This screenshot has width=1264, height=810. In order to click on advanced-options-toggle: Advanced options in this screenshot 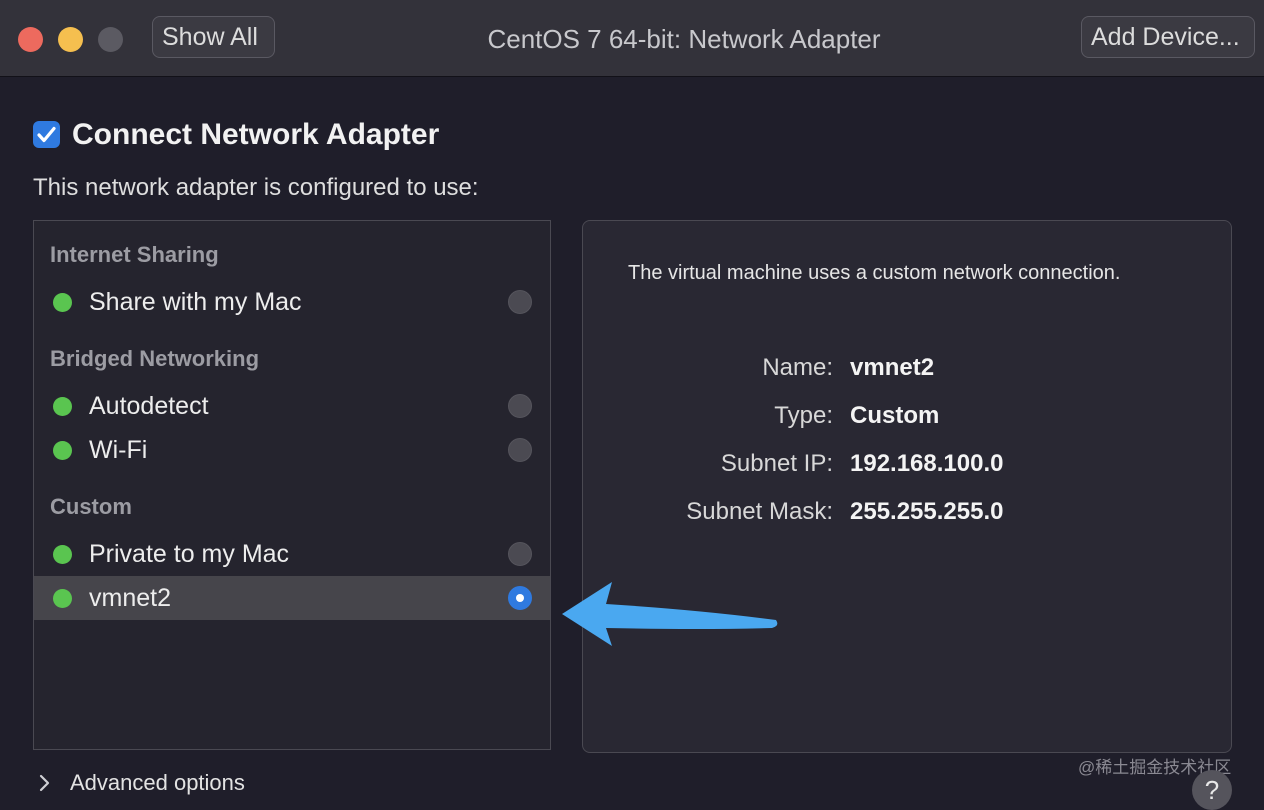, I will do `click(157, 783)`.